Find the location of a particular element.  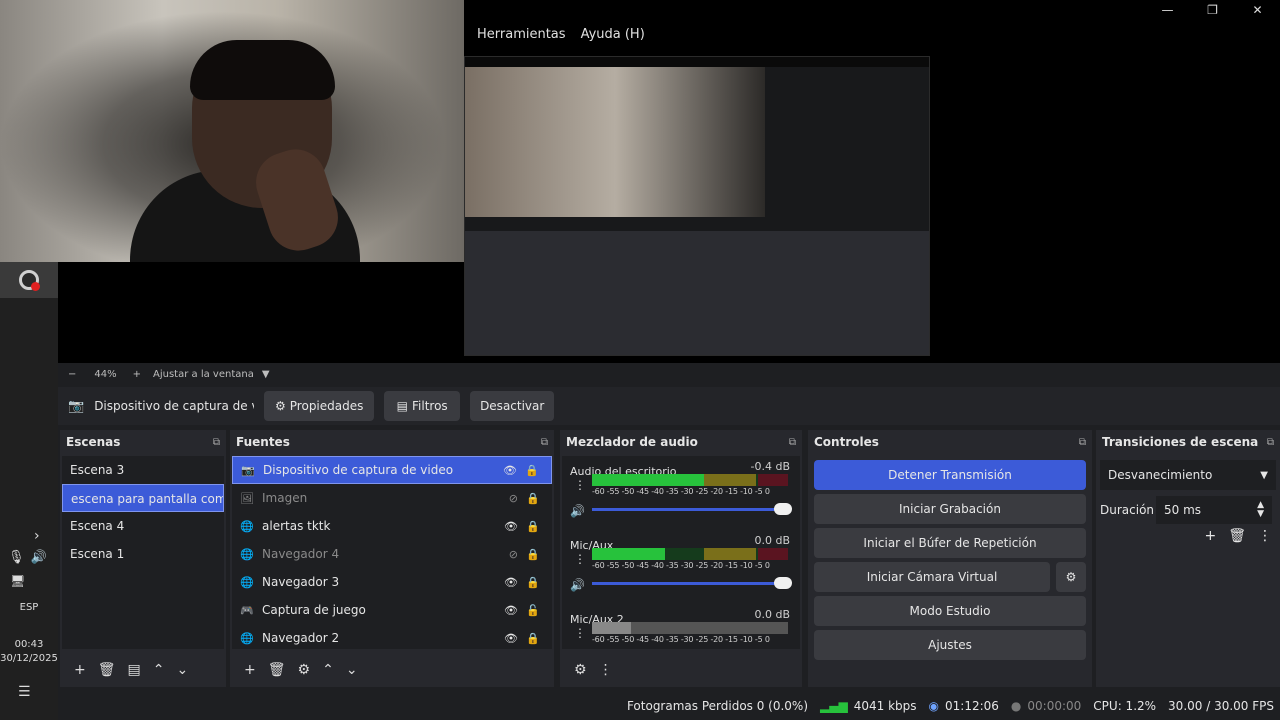

source-item: 🌐 Navegador 2 👁 🔒 is located at coordinates (392, 638).